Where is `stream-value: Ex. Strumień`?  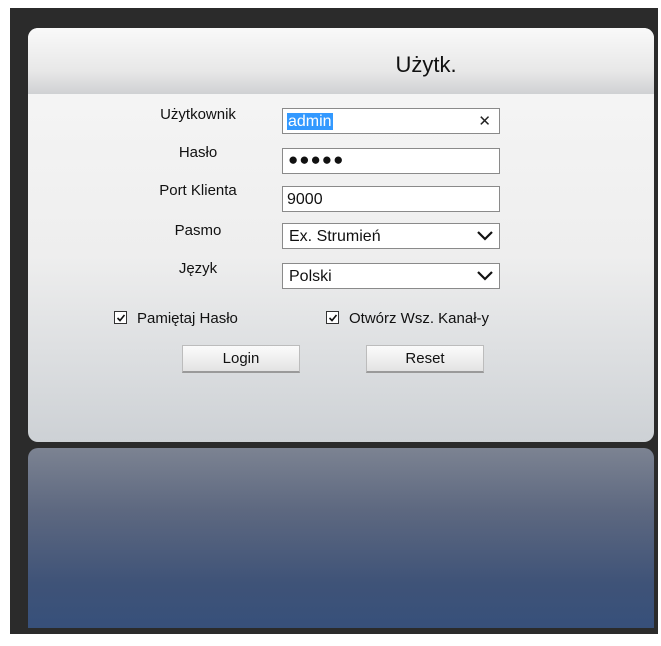 stream-value: Ex. Strumień is located at coordinates (335, 236).